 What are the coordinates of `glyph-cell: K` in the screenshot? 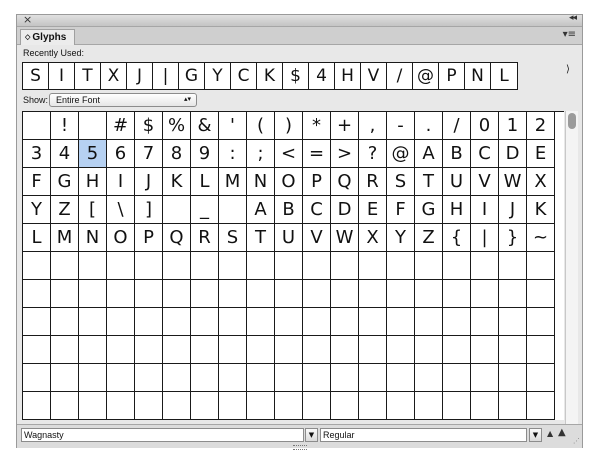 It's located at (541, 210).